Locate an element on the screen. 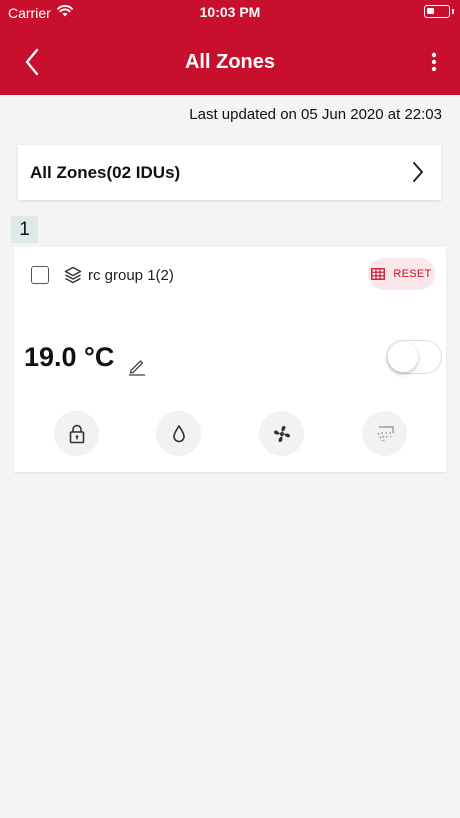  more-options-button is located at coordinates (434, 62).